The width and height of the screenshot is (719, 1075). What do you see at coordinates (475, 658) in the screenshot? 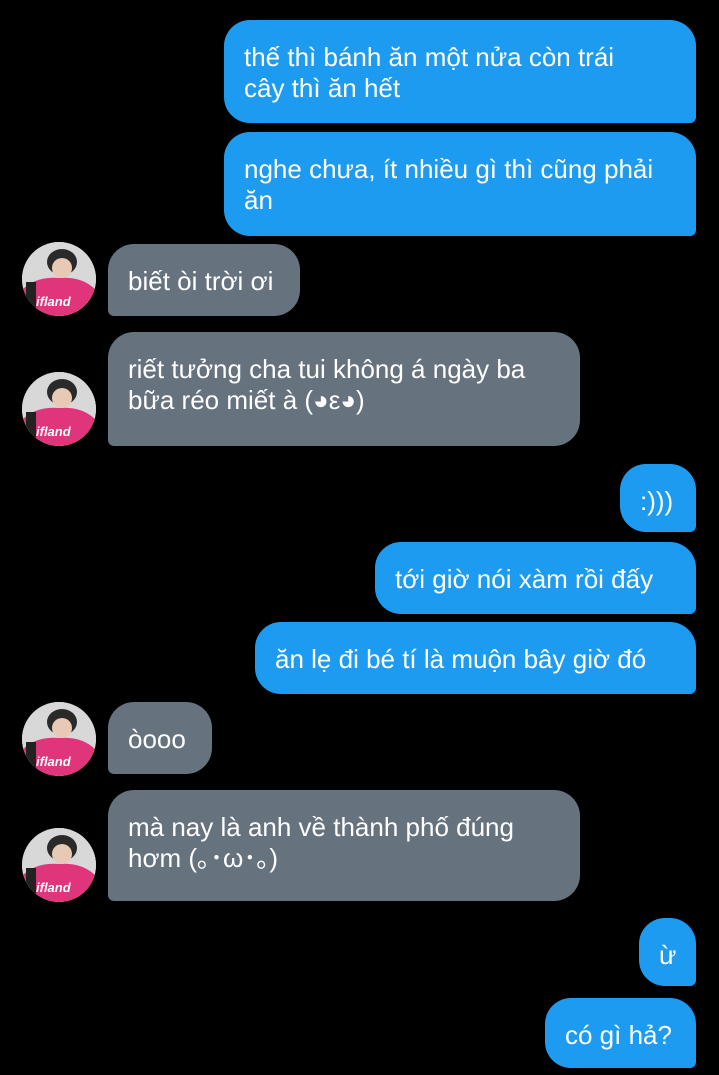
I see `message-bubble-outgoing: ăn lẹ đi bé tí là muộn bây giờ đó` at bounding box center [475, 658].